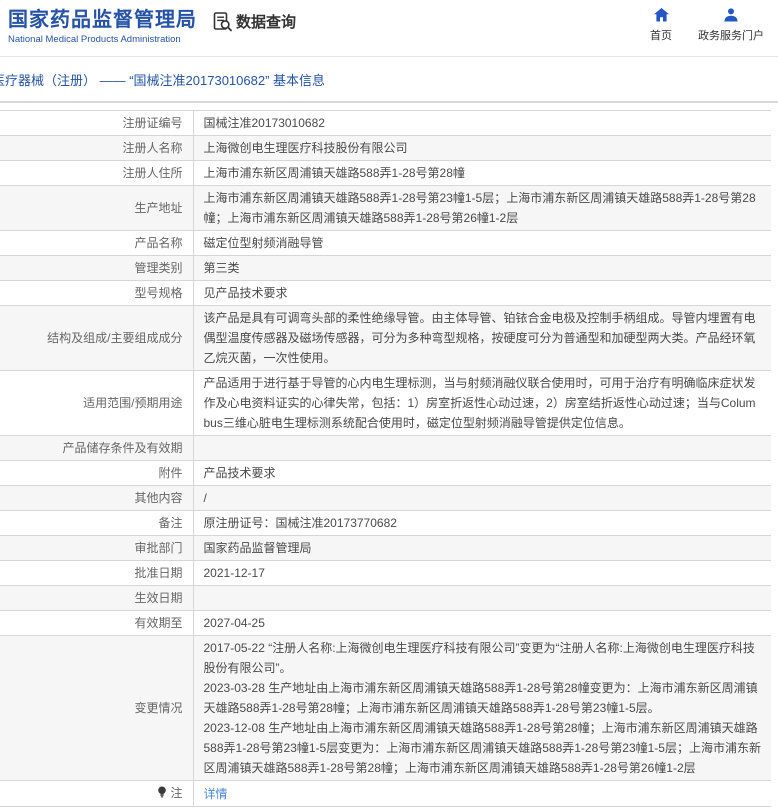 The width and height of the screenshot is (778, 807). What do you see at coordinates (482, 573) in the screenshot?
I see `field-value-cell: 2021-12-17` at bounding box center [482, 573].